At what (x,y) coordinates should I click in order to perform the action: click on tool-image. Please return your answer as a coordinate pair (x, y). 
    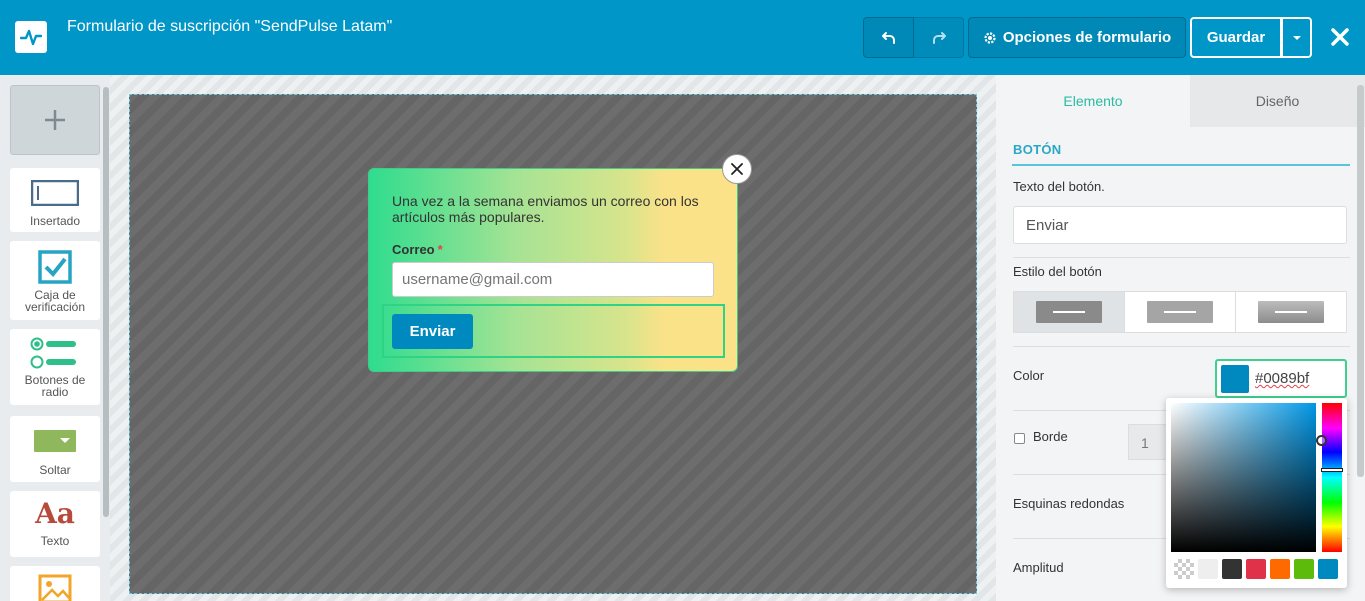
    Looking at the image, I should click on (55, 583).